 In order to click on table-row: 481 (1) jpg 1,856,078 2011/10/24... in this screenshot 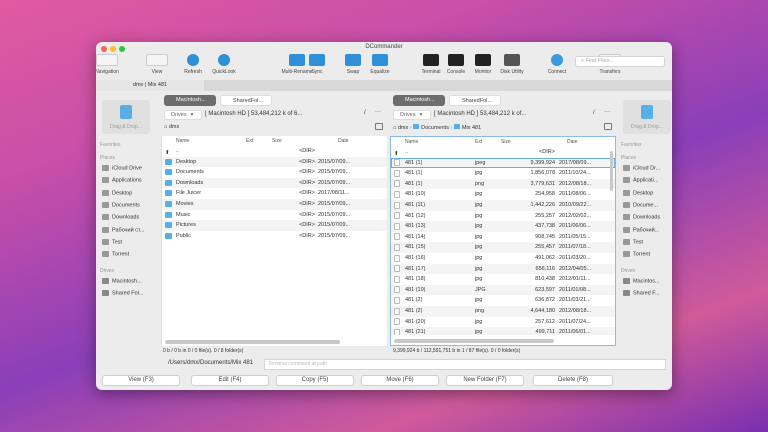, I will do `click(503, 173)`.